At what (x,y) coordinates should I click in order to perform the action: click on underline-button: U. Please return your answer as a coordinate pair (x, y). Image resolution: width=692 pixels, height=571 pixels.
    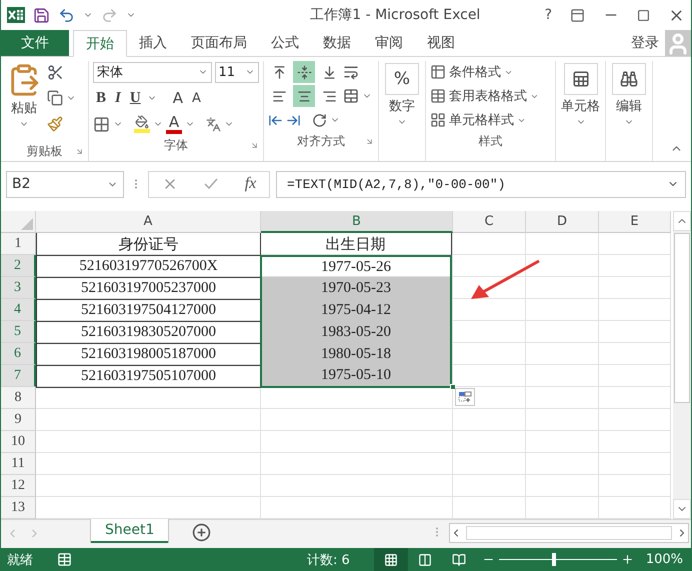
    Looking at the image, I should click on (135, 98).